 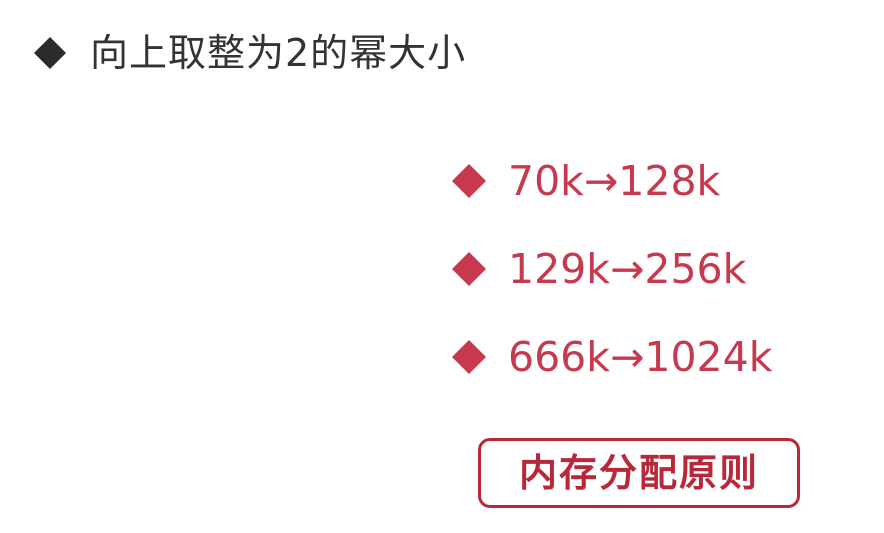 I want to click on section-heading: 向上取整为2的幂大小, so click(x=249, y=53).